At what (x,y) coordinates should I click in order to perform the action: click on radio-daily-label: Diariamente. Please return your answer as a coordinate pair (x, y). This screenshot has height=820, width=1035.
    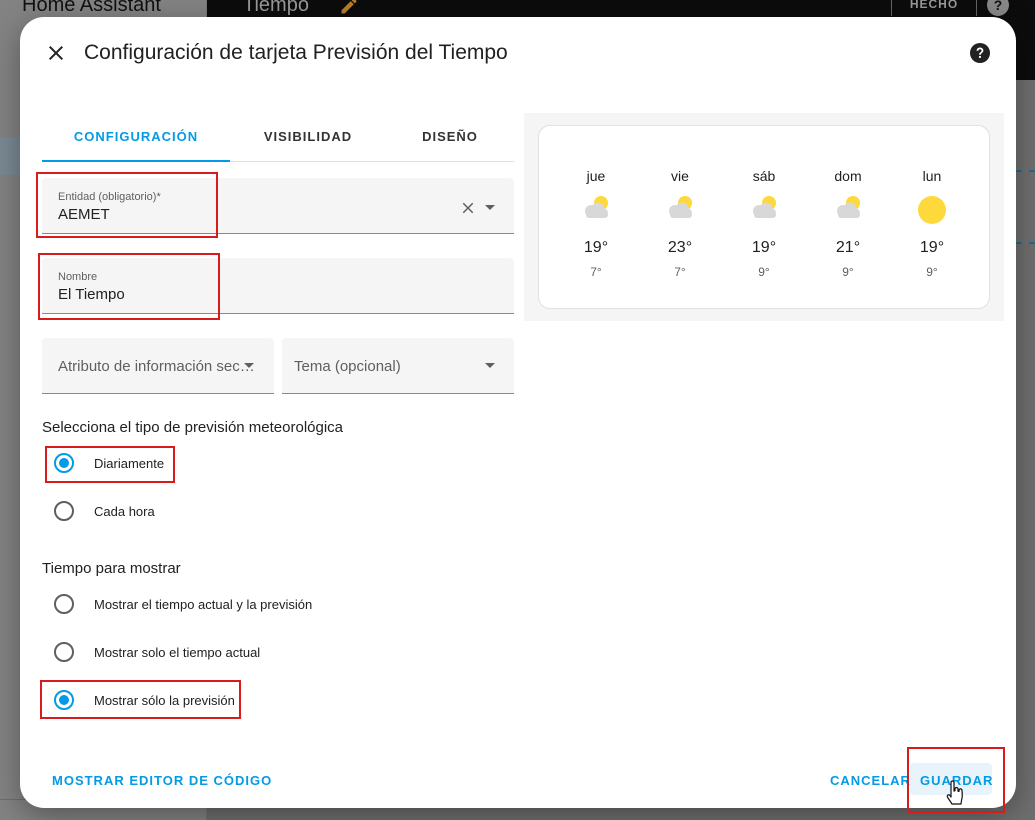
    Looking at the image, I should click on (129, 463).